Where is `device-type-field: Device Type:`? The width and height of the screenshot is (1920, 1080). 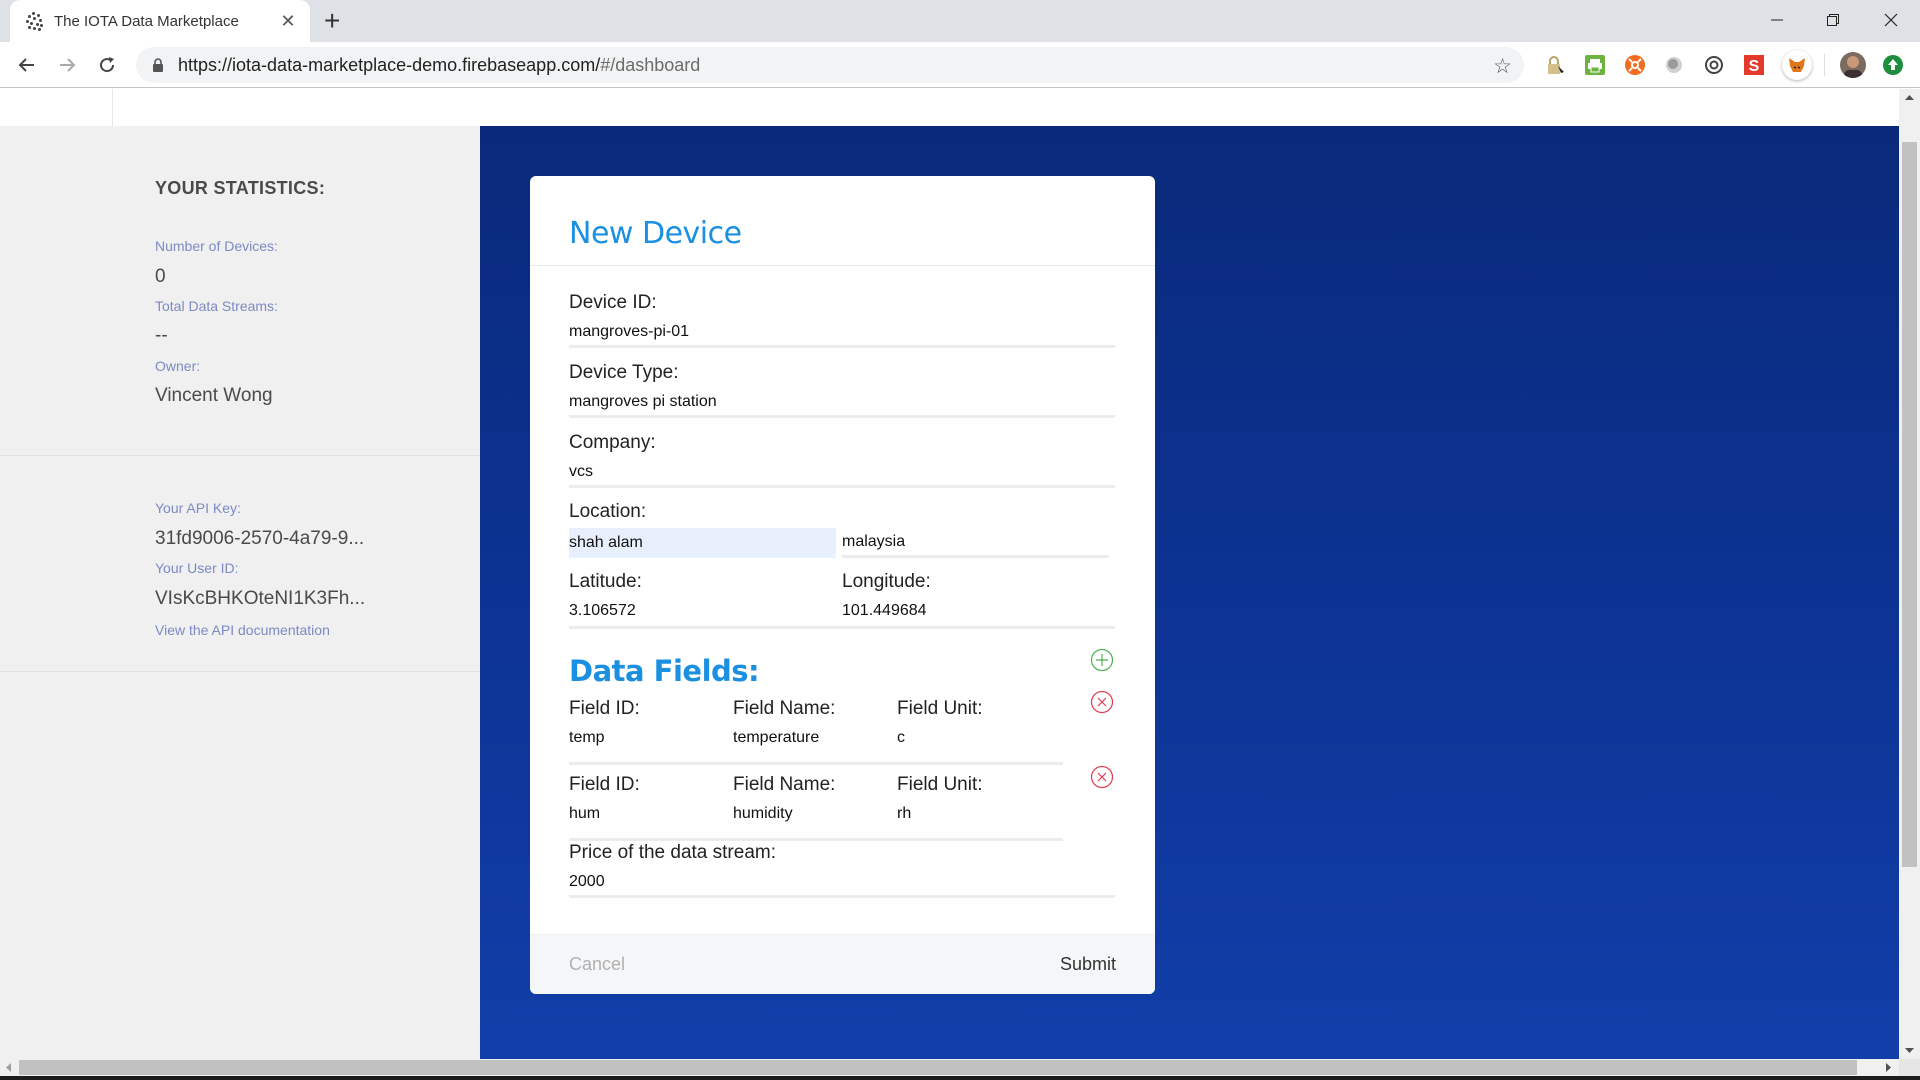
device-type-field: Device Type: is located at coordinates (842, 390).